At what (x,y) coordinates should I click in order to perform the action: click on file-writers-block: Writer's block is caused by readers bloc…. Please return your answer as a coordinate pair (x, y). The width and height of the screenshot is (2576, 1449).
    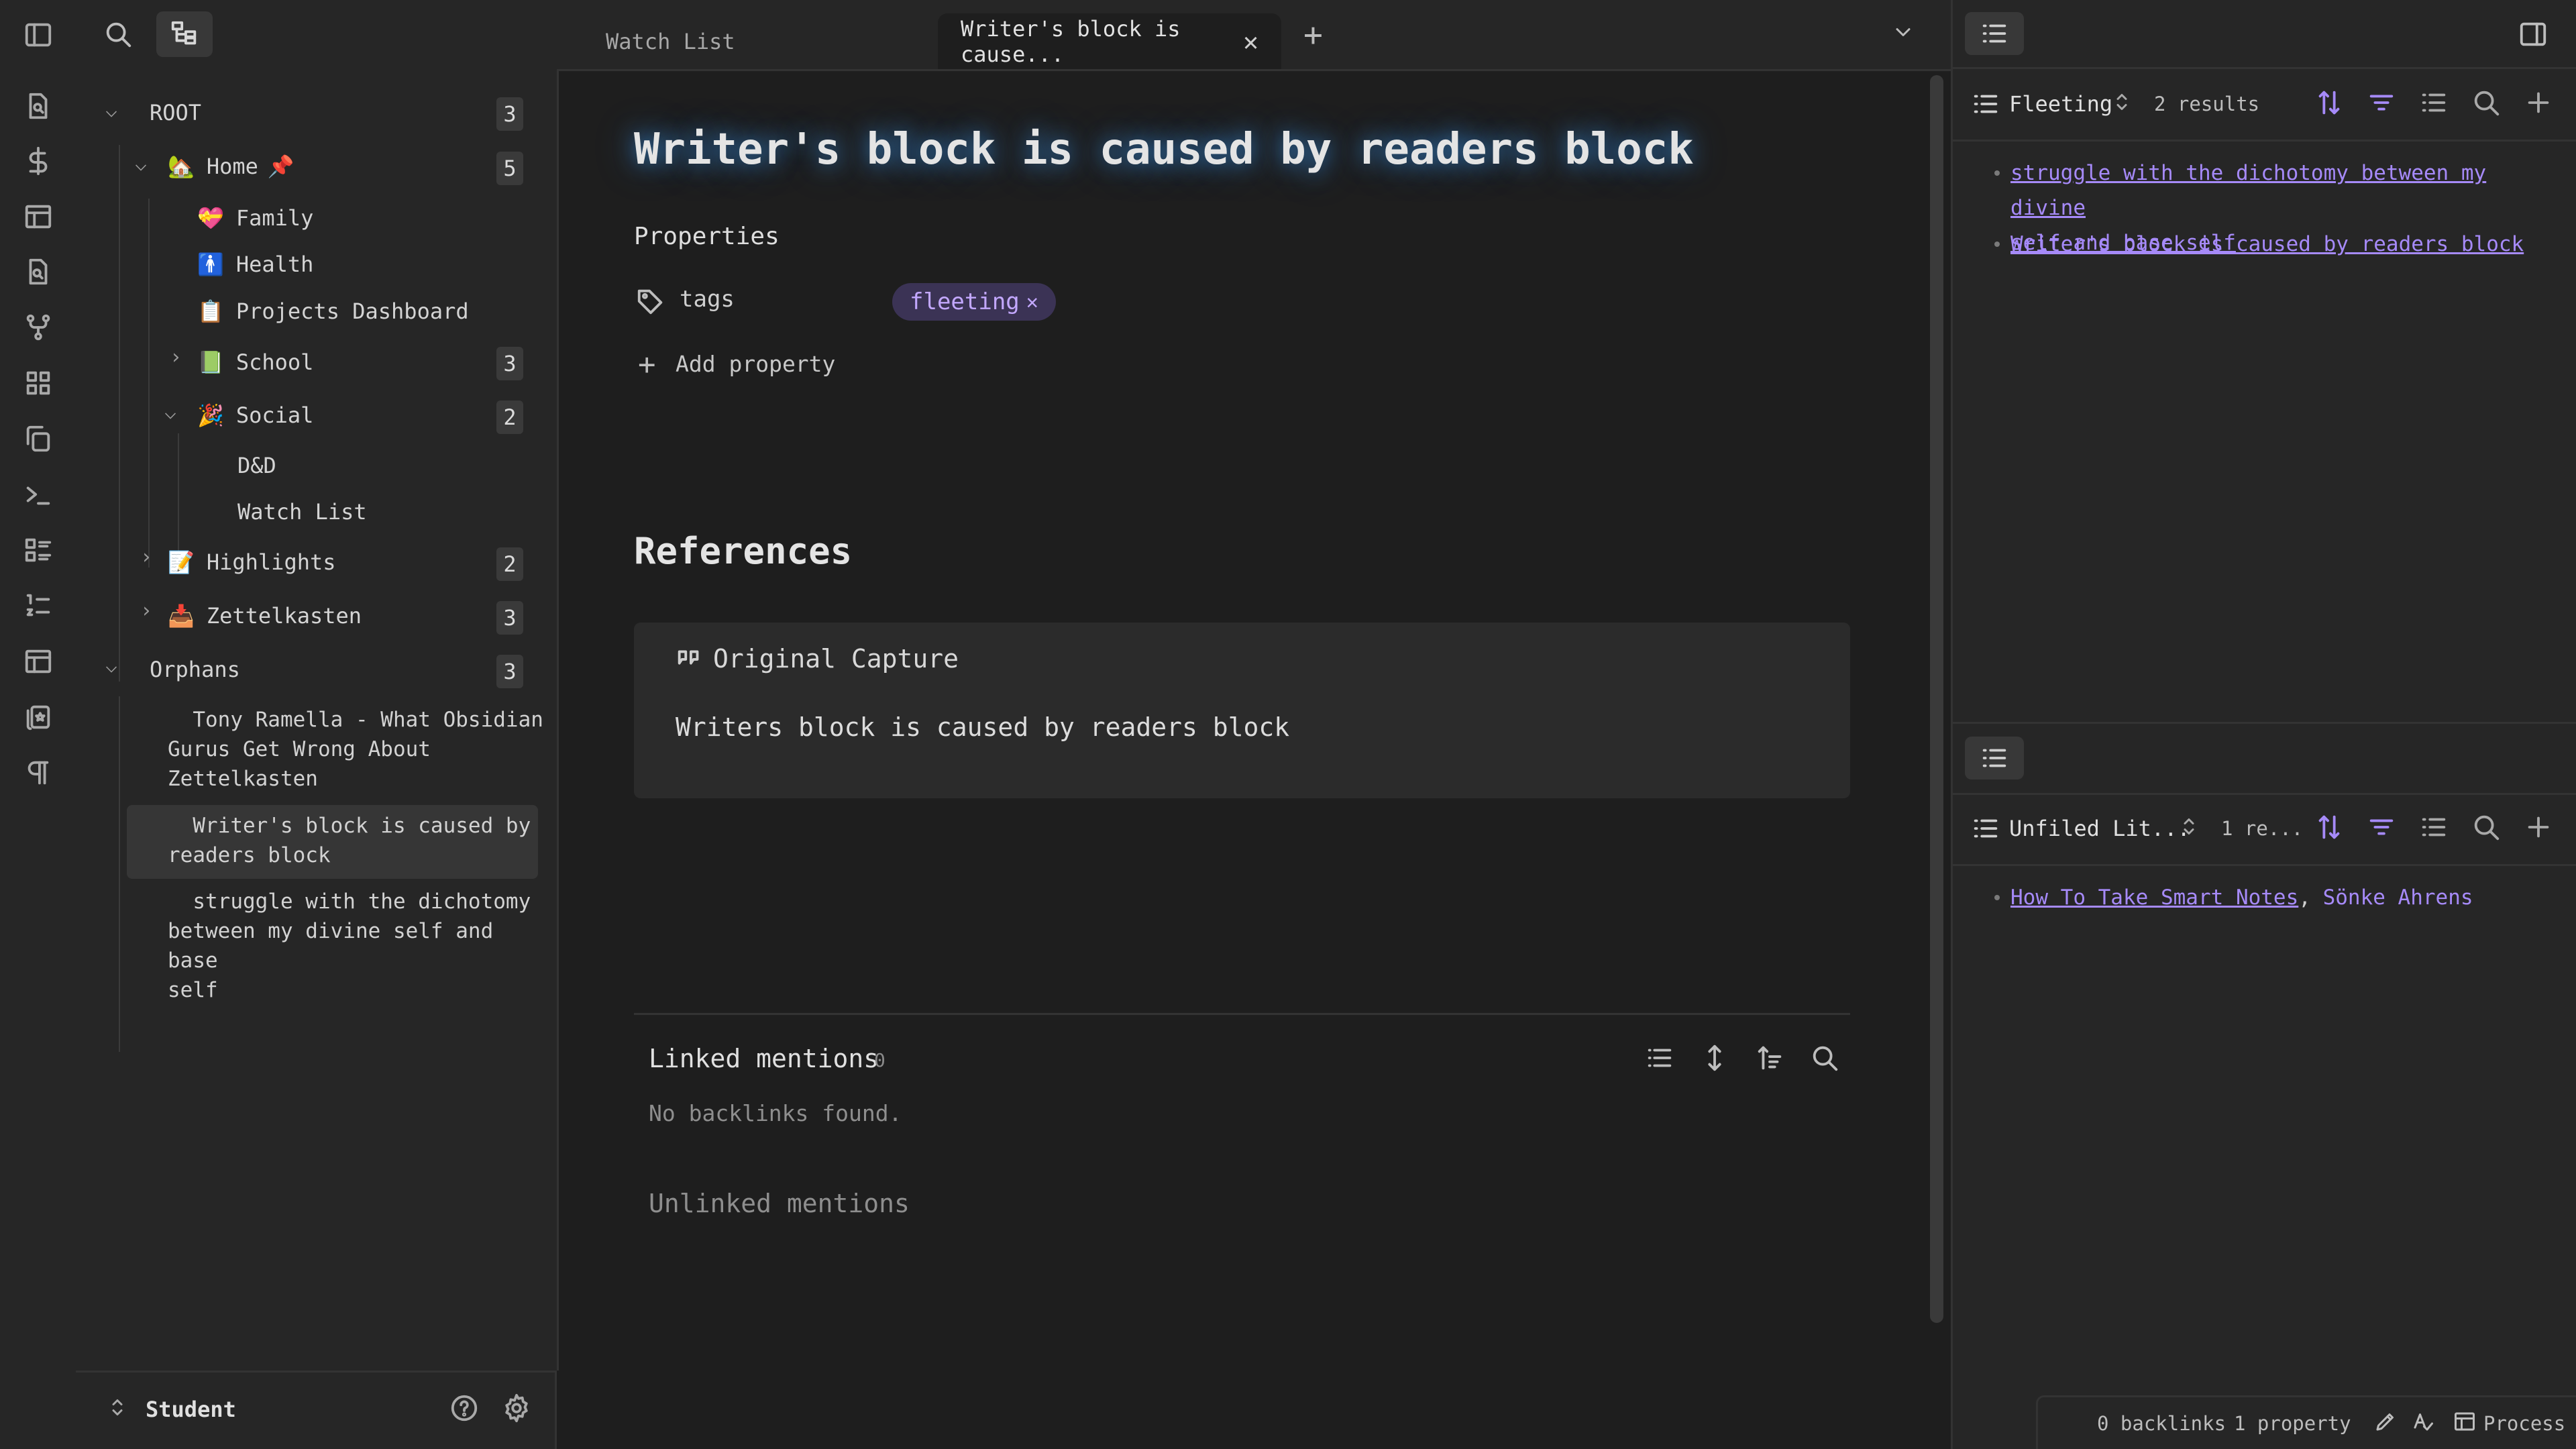
    Looking at the image, I should click on (349, 840).